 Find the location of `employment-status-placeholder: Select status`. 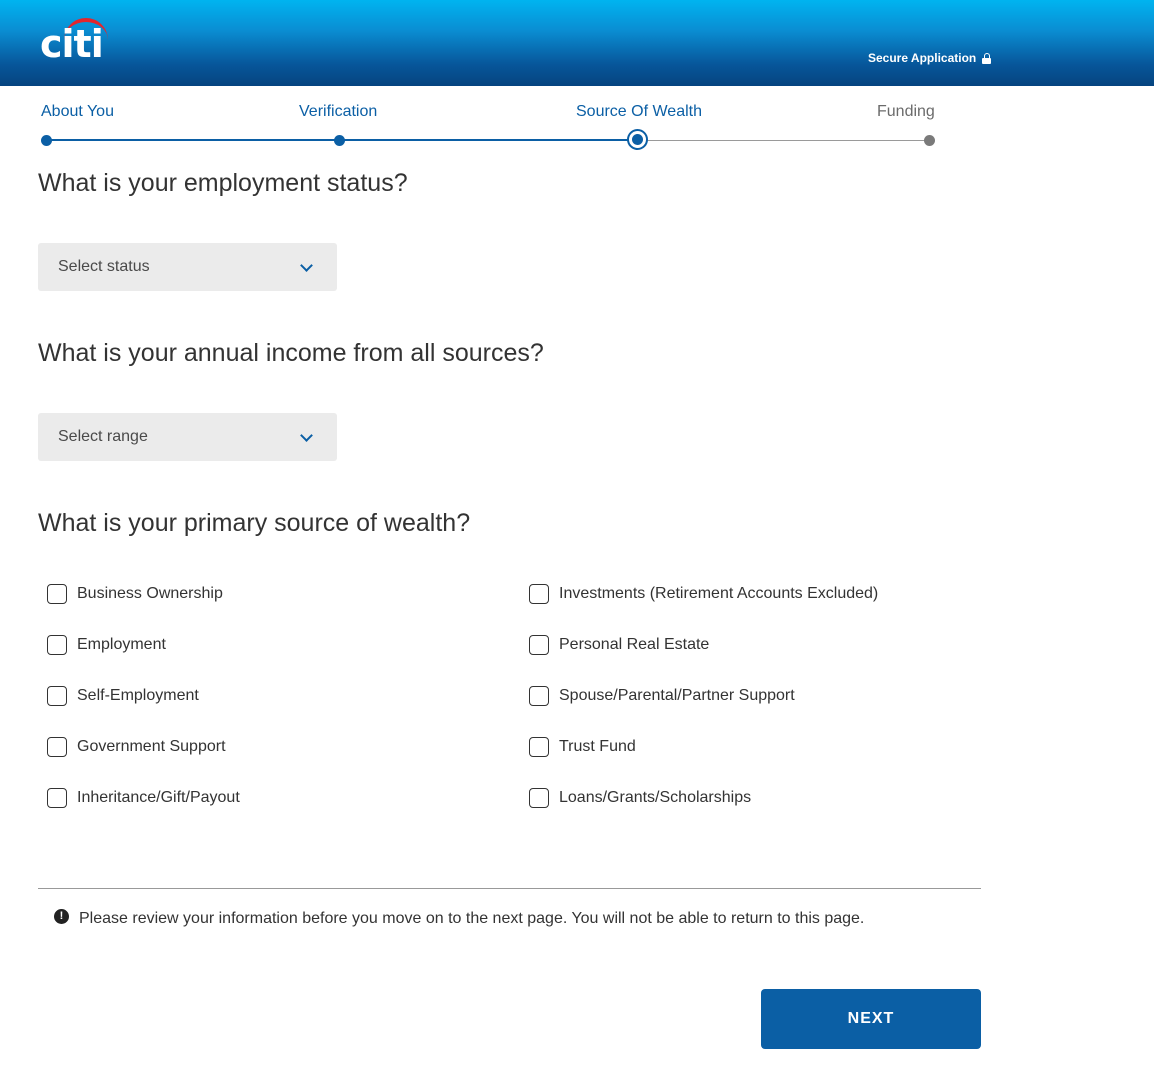

employment-status-placeholder: Select status is located at coordinates (104, 266).